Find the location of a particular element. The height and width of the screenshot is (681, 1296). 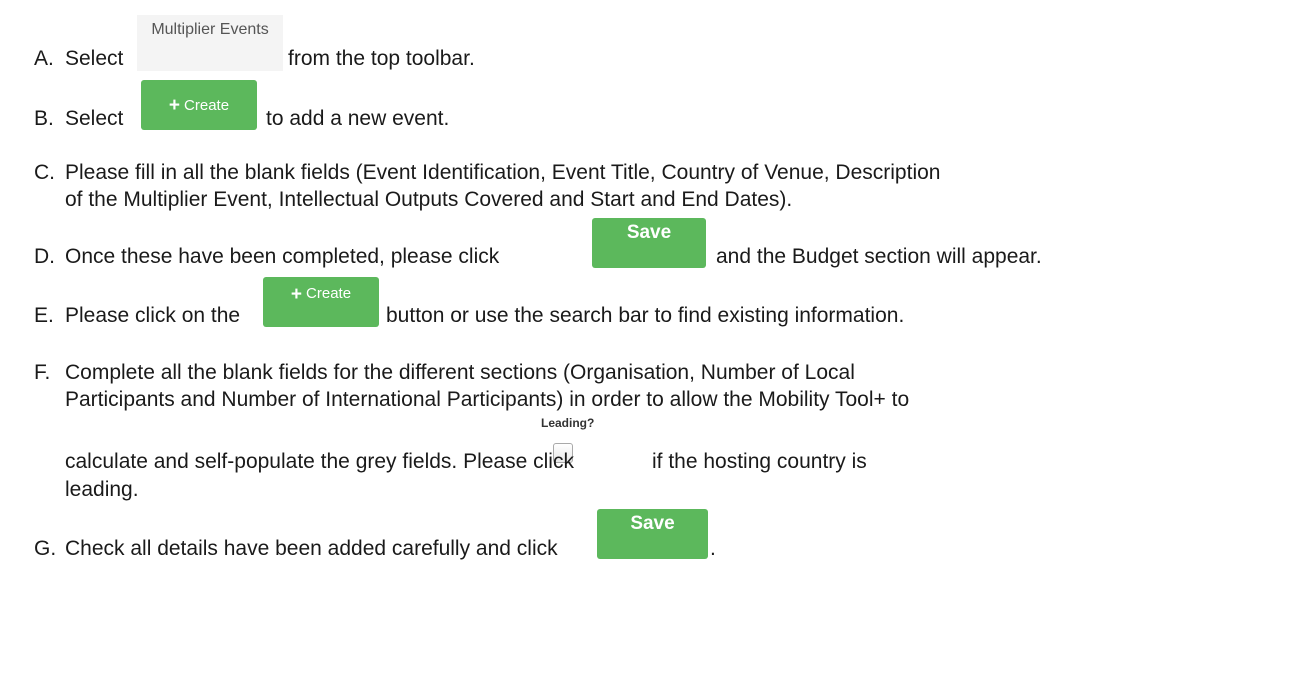

step-f-line-3-after: if the hosting country is is located at coordinates (759, 461).